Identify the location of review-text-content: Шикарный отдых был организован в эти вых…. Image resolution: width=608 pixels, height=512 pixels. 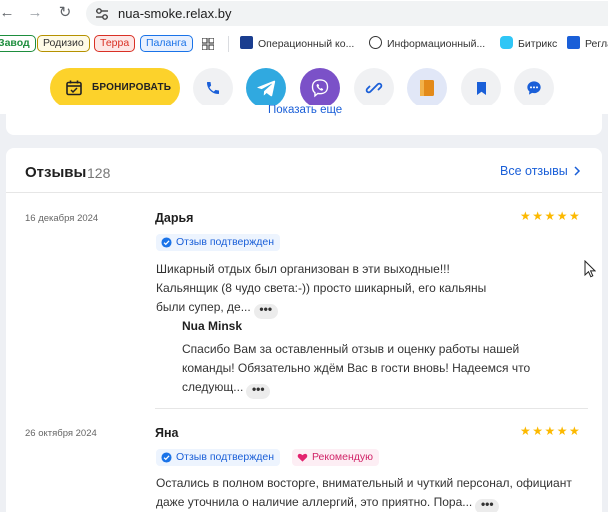
(321, 288).